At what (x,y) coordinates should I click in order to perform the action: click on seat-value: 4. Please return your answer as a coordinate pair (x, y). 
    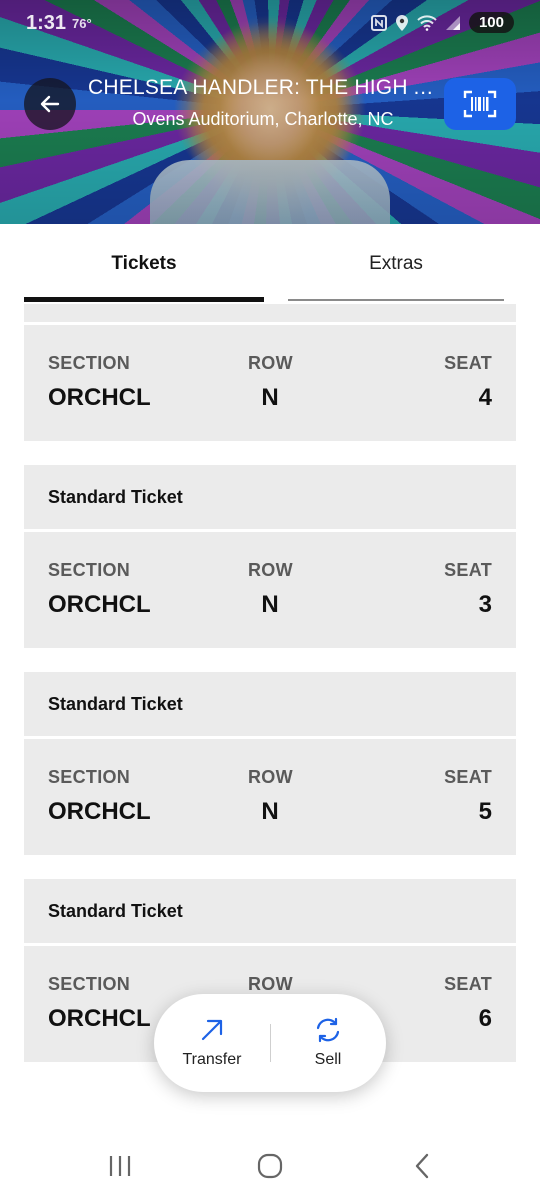
    Looking at the image, I should click on (485, 397).